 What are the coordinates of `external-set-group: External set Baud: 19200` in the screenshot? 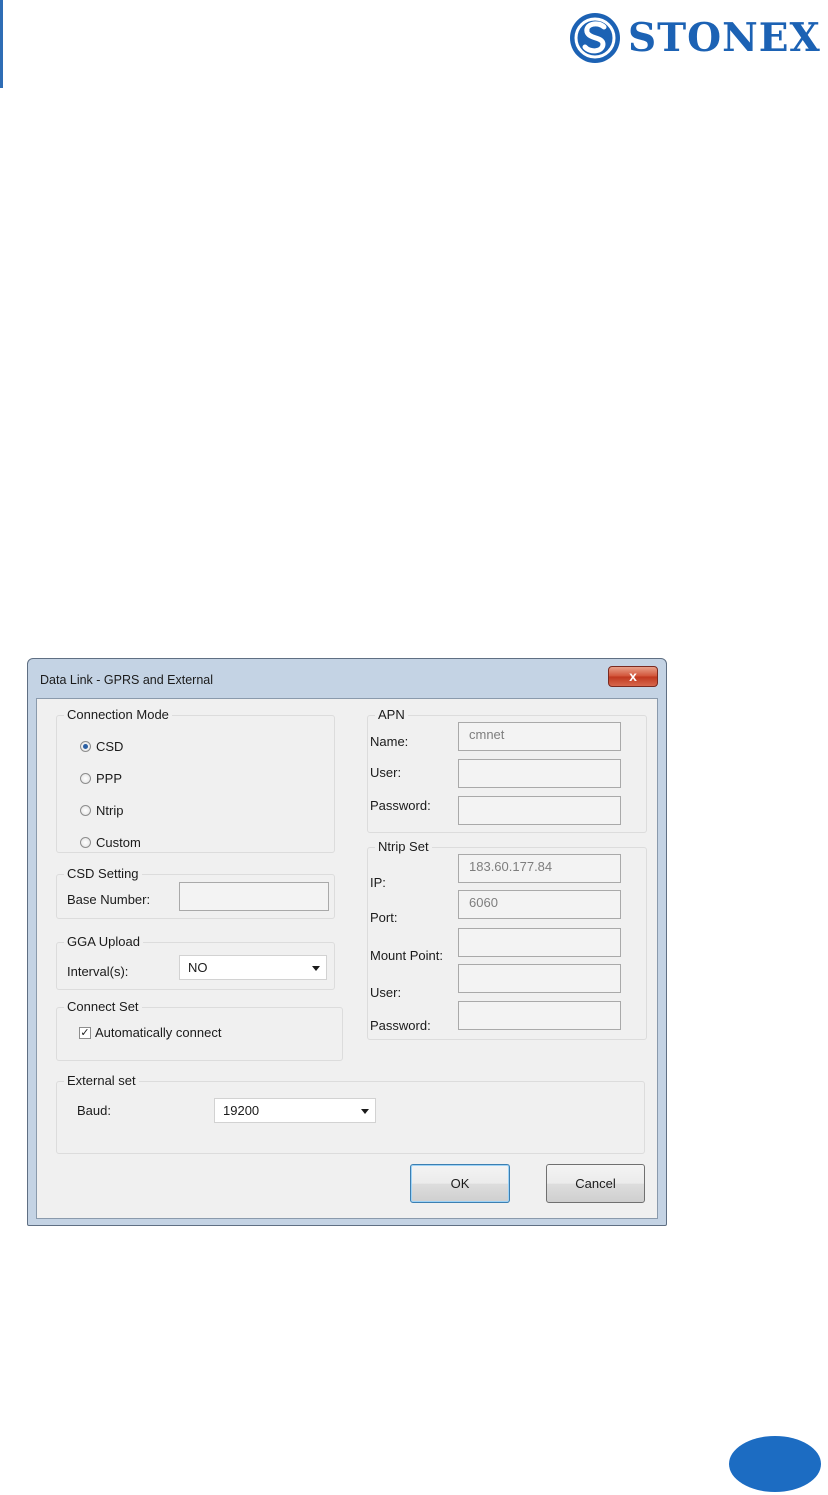 It's located at (350, 1113).